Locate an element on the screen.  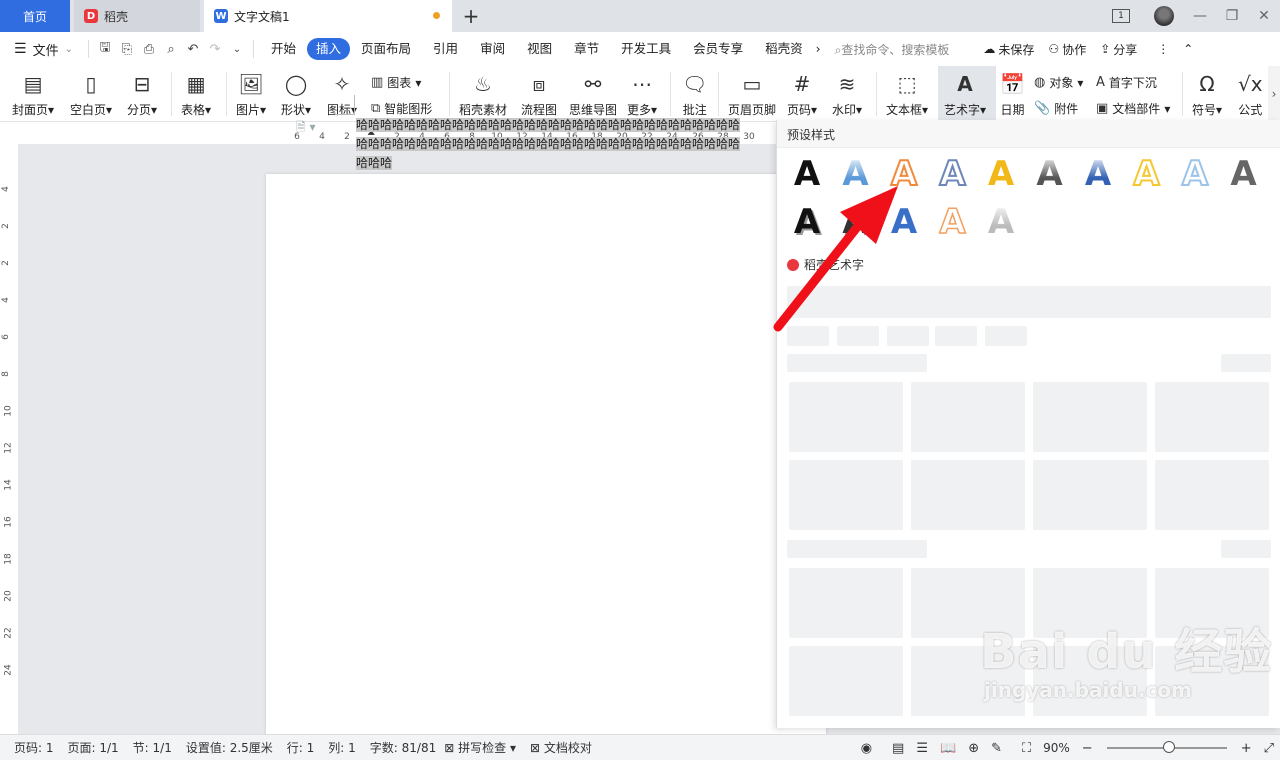
flowchart-button: ⧈ 流程图 is located at coordinates (539, 94).